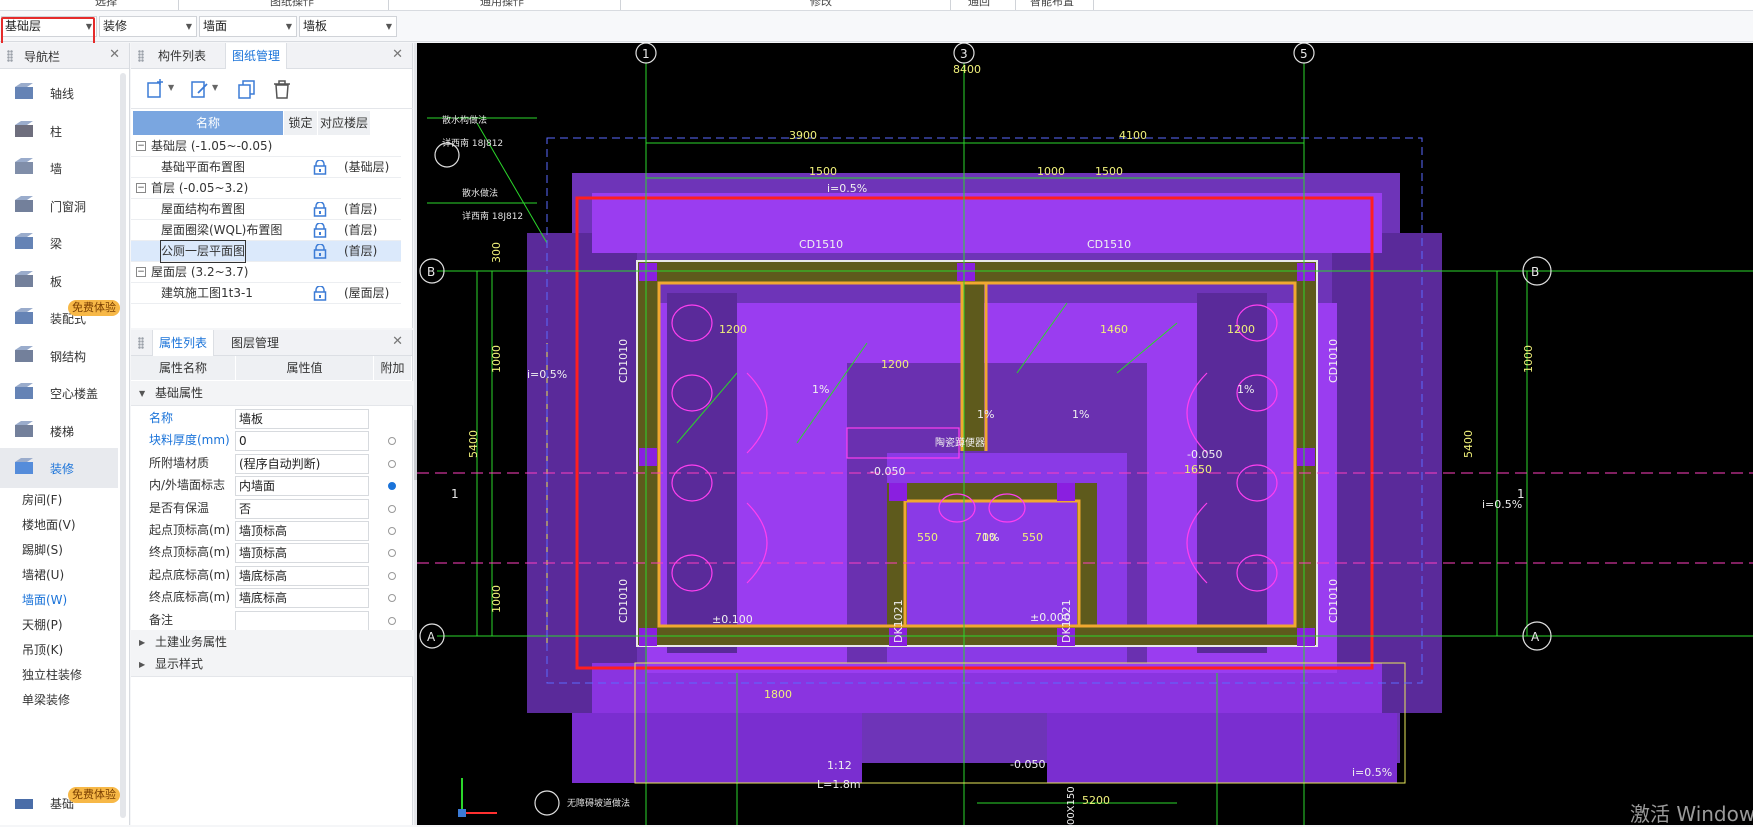 The height and width of the screenshot is (827, 1753). Describe the element at coordinates (59, 206) in the screenshot. I see `nav-item-4: 门窗洞` at that location.